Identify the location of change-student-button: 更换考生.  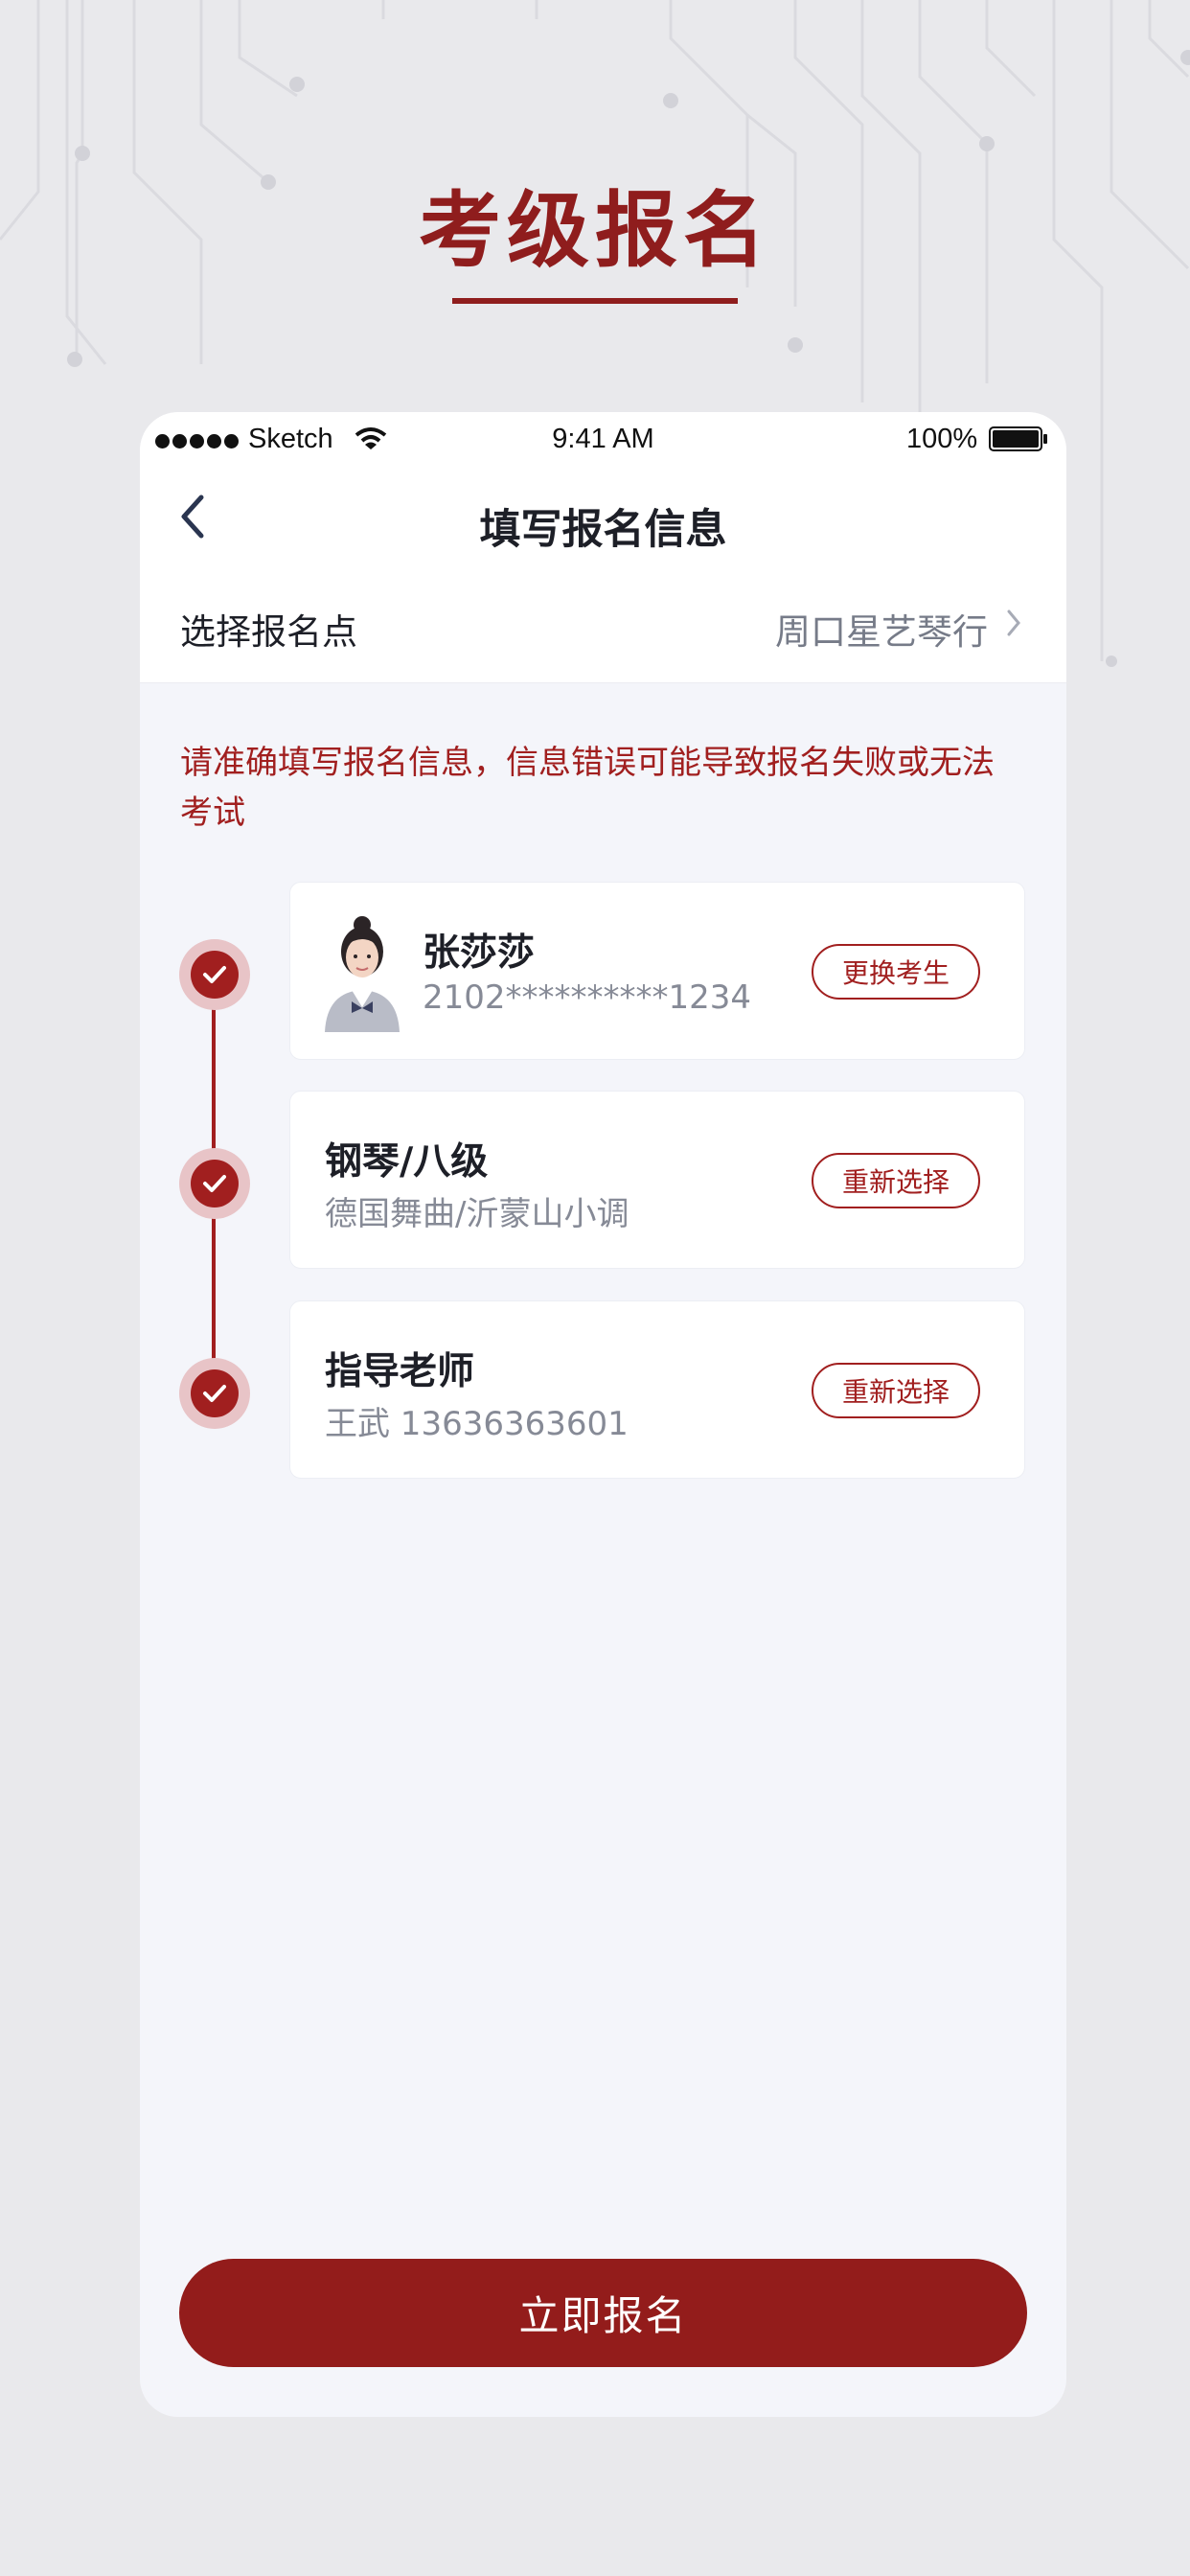
(896, 972).